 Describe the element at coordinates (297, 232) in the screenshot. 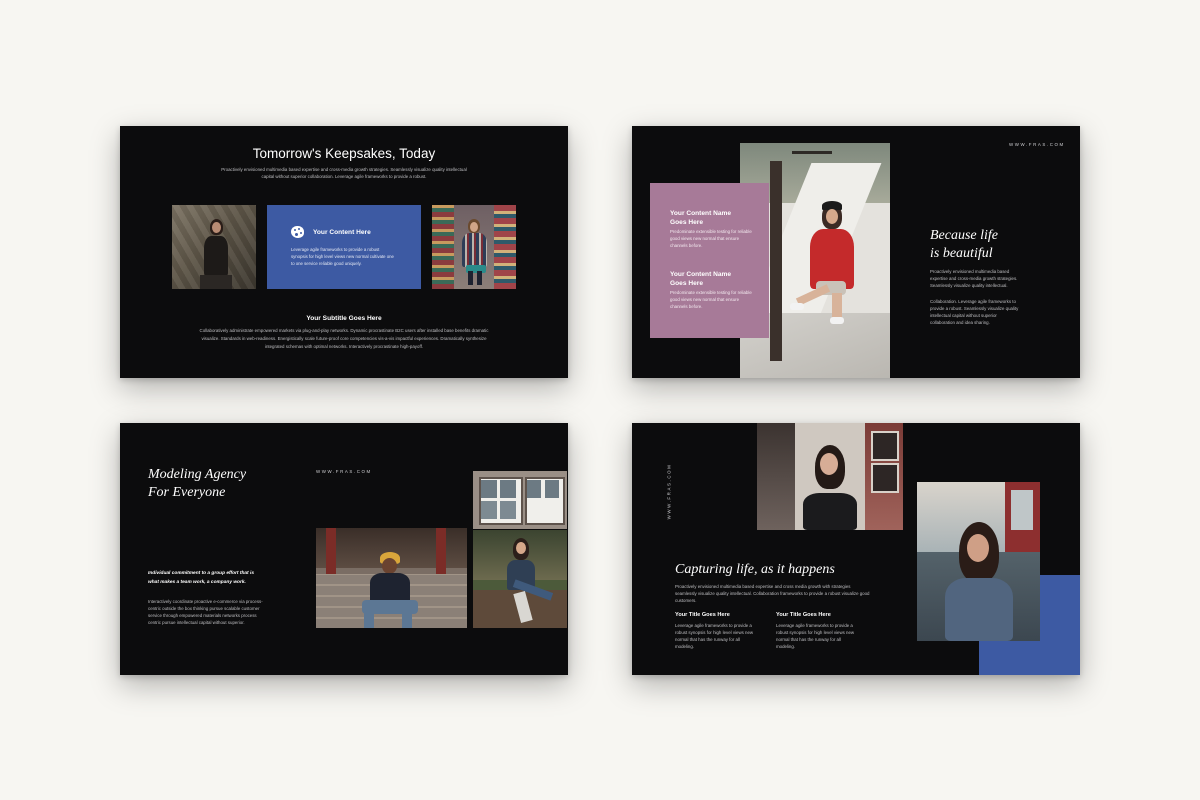

I see `palette-icon` at that location.